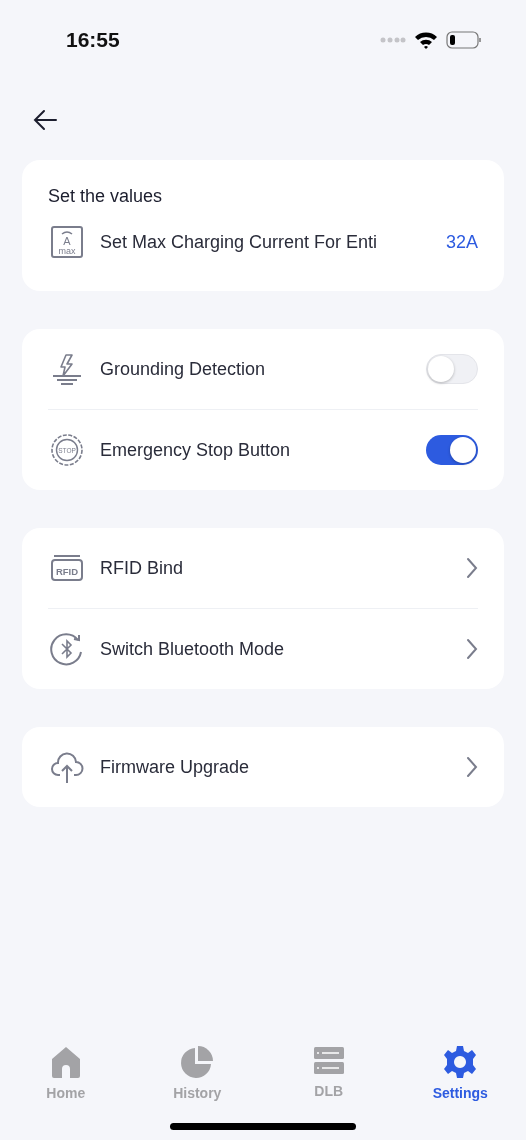 This screenshot has width=526, height=1140. What do you see at coordinates (106, 196) in the screenshot?
I see `card-title: Set the values` at bounding box center [106, 196].